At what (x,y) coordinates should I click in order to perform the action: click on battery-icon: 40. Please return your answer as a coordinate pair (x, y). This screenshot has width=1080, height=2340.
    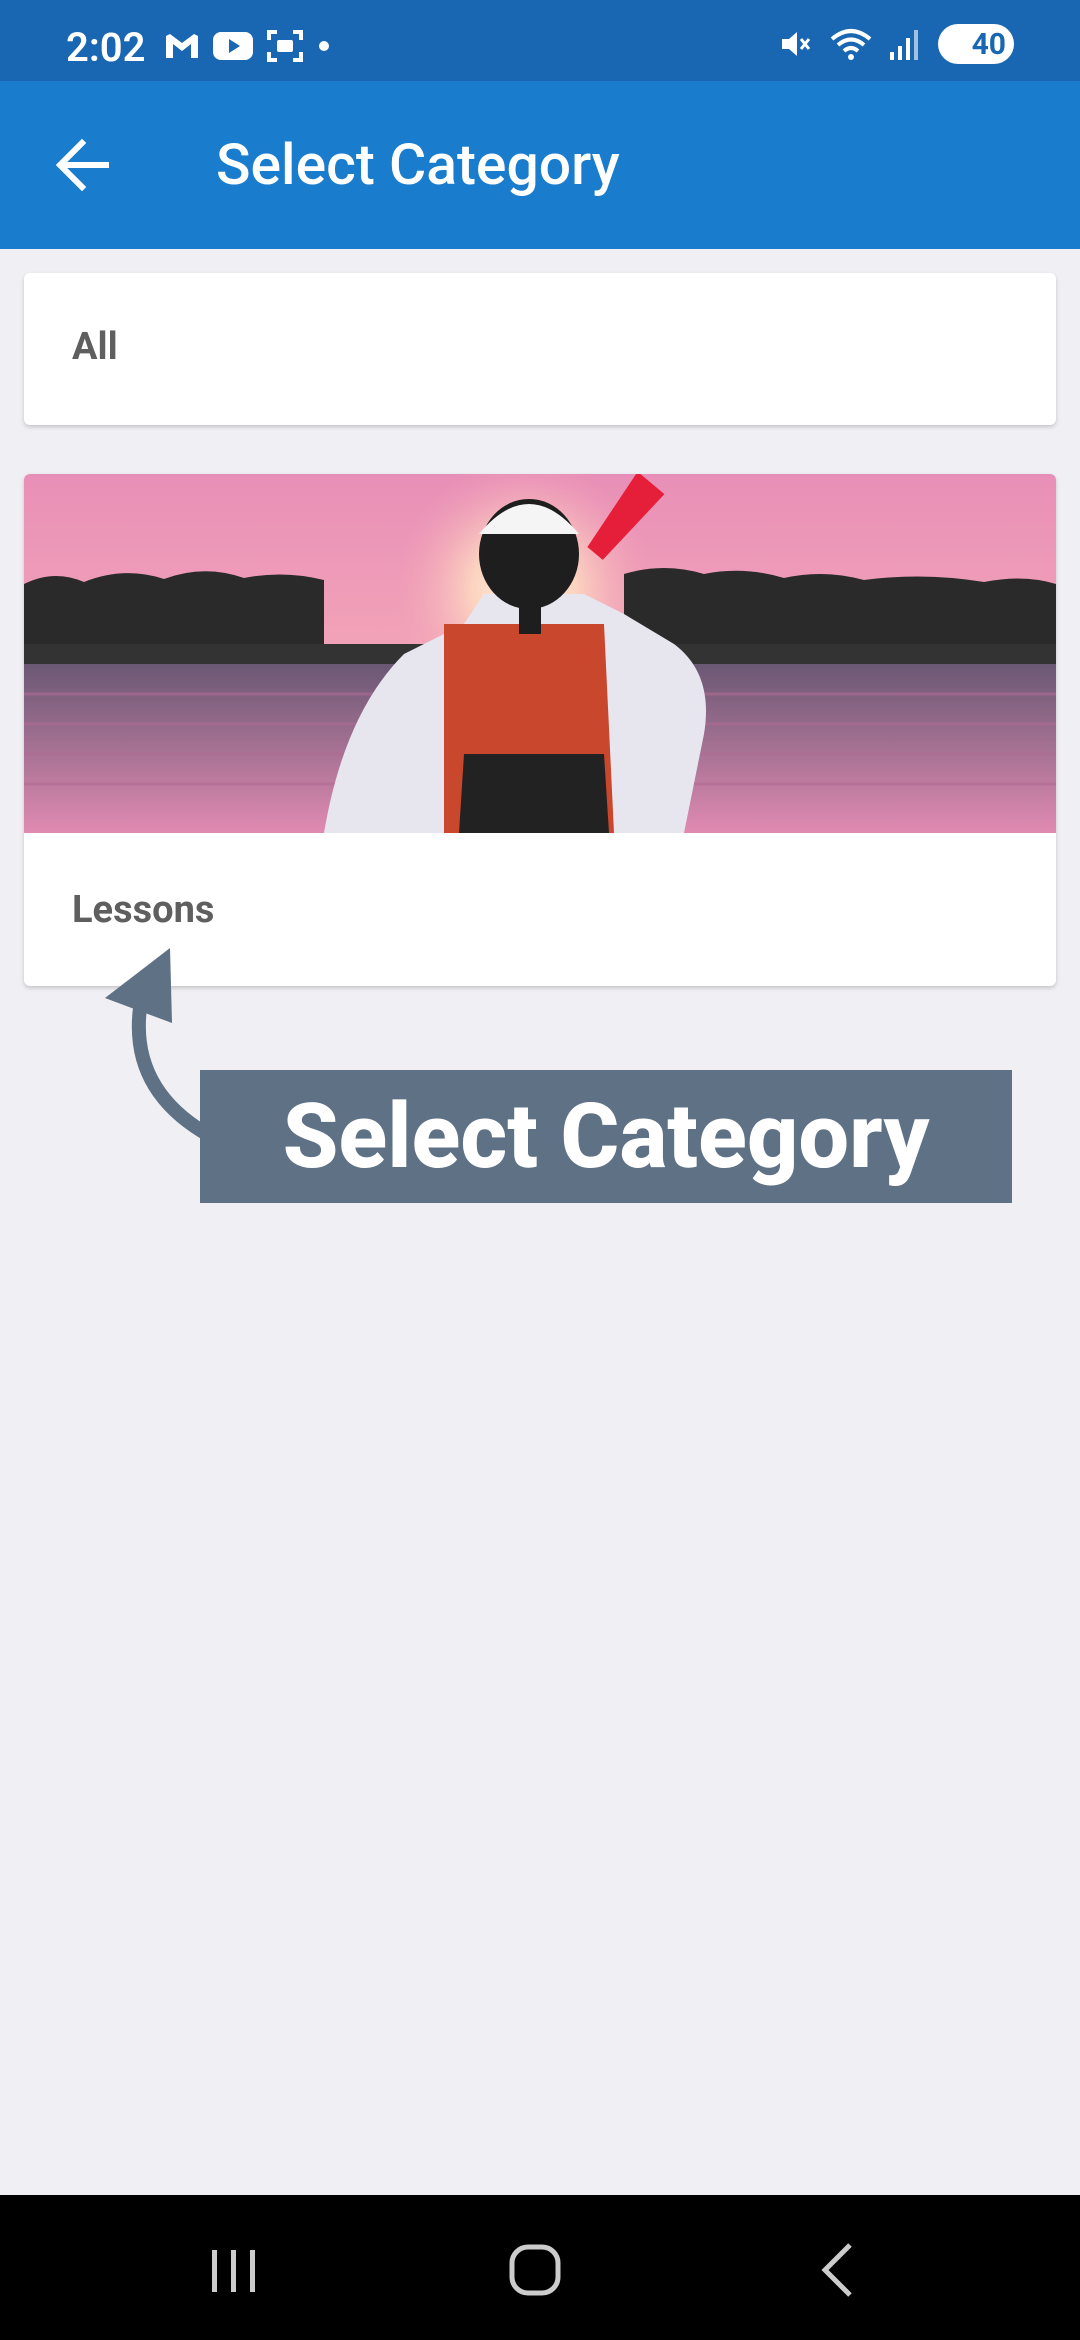
    Looking at the image, I should click on (976, 44).